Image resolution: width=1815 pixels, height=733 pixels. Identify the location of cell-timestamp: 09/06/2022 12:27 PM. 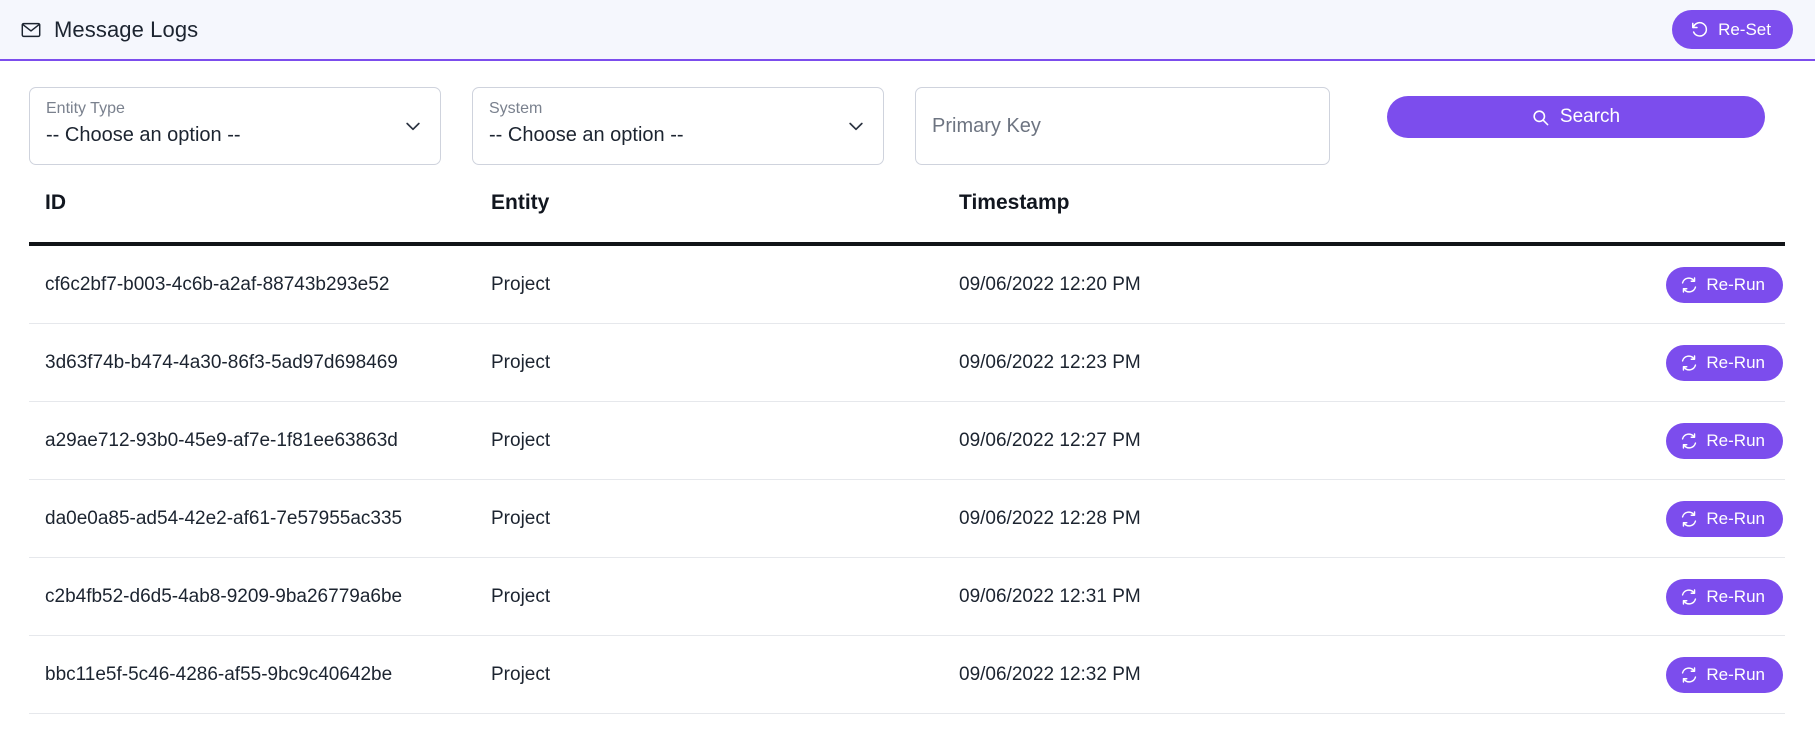
(1154, 440).